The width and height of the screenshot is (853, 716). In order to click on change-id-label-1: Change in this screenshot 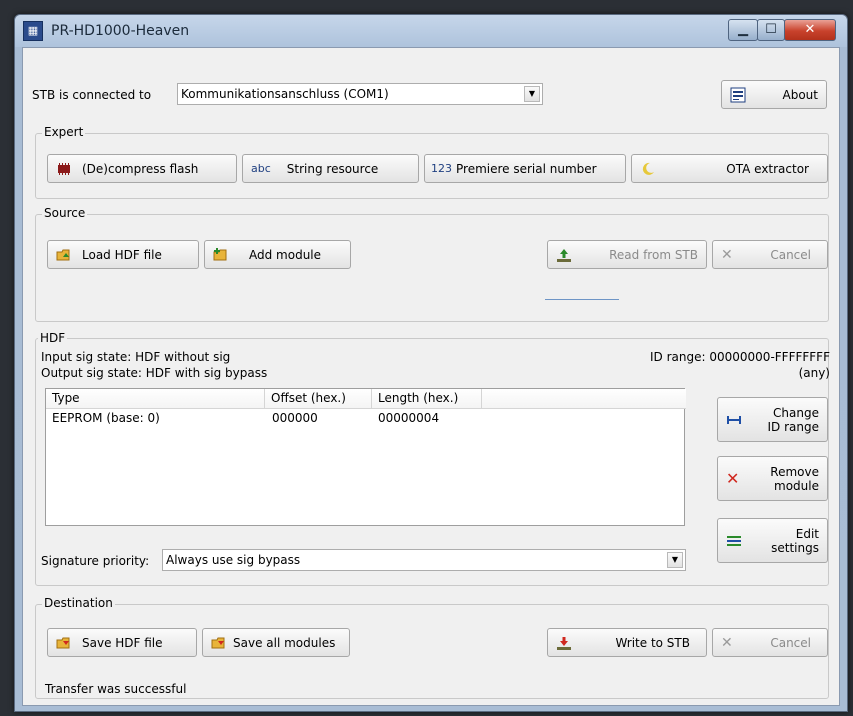, I will do `click(796, 412)`.